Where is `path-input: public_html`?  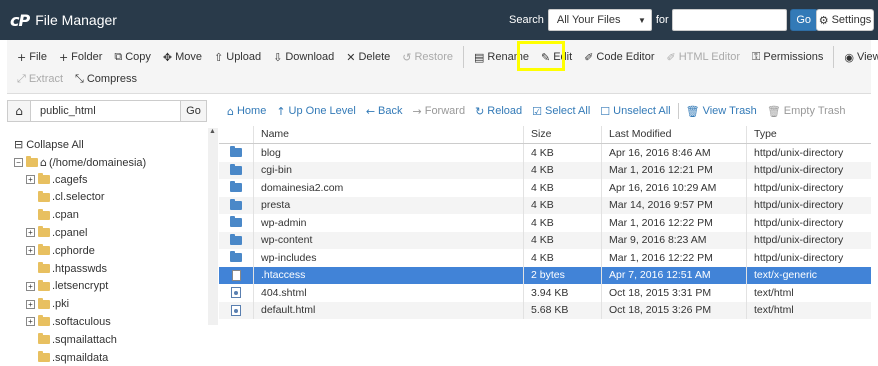
path-input: public_html is located at coordinates (106, 111).